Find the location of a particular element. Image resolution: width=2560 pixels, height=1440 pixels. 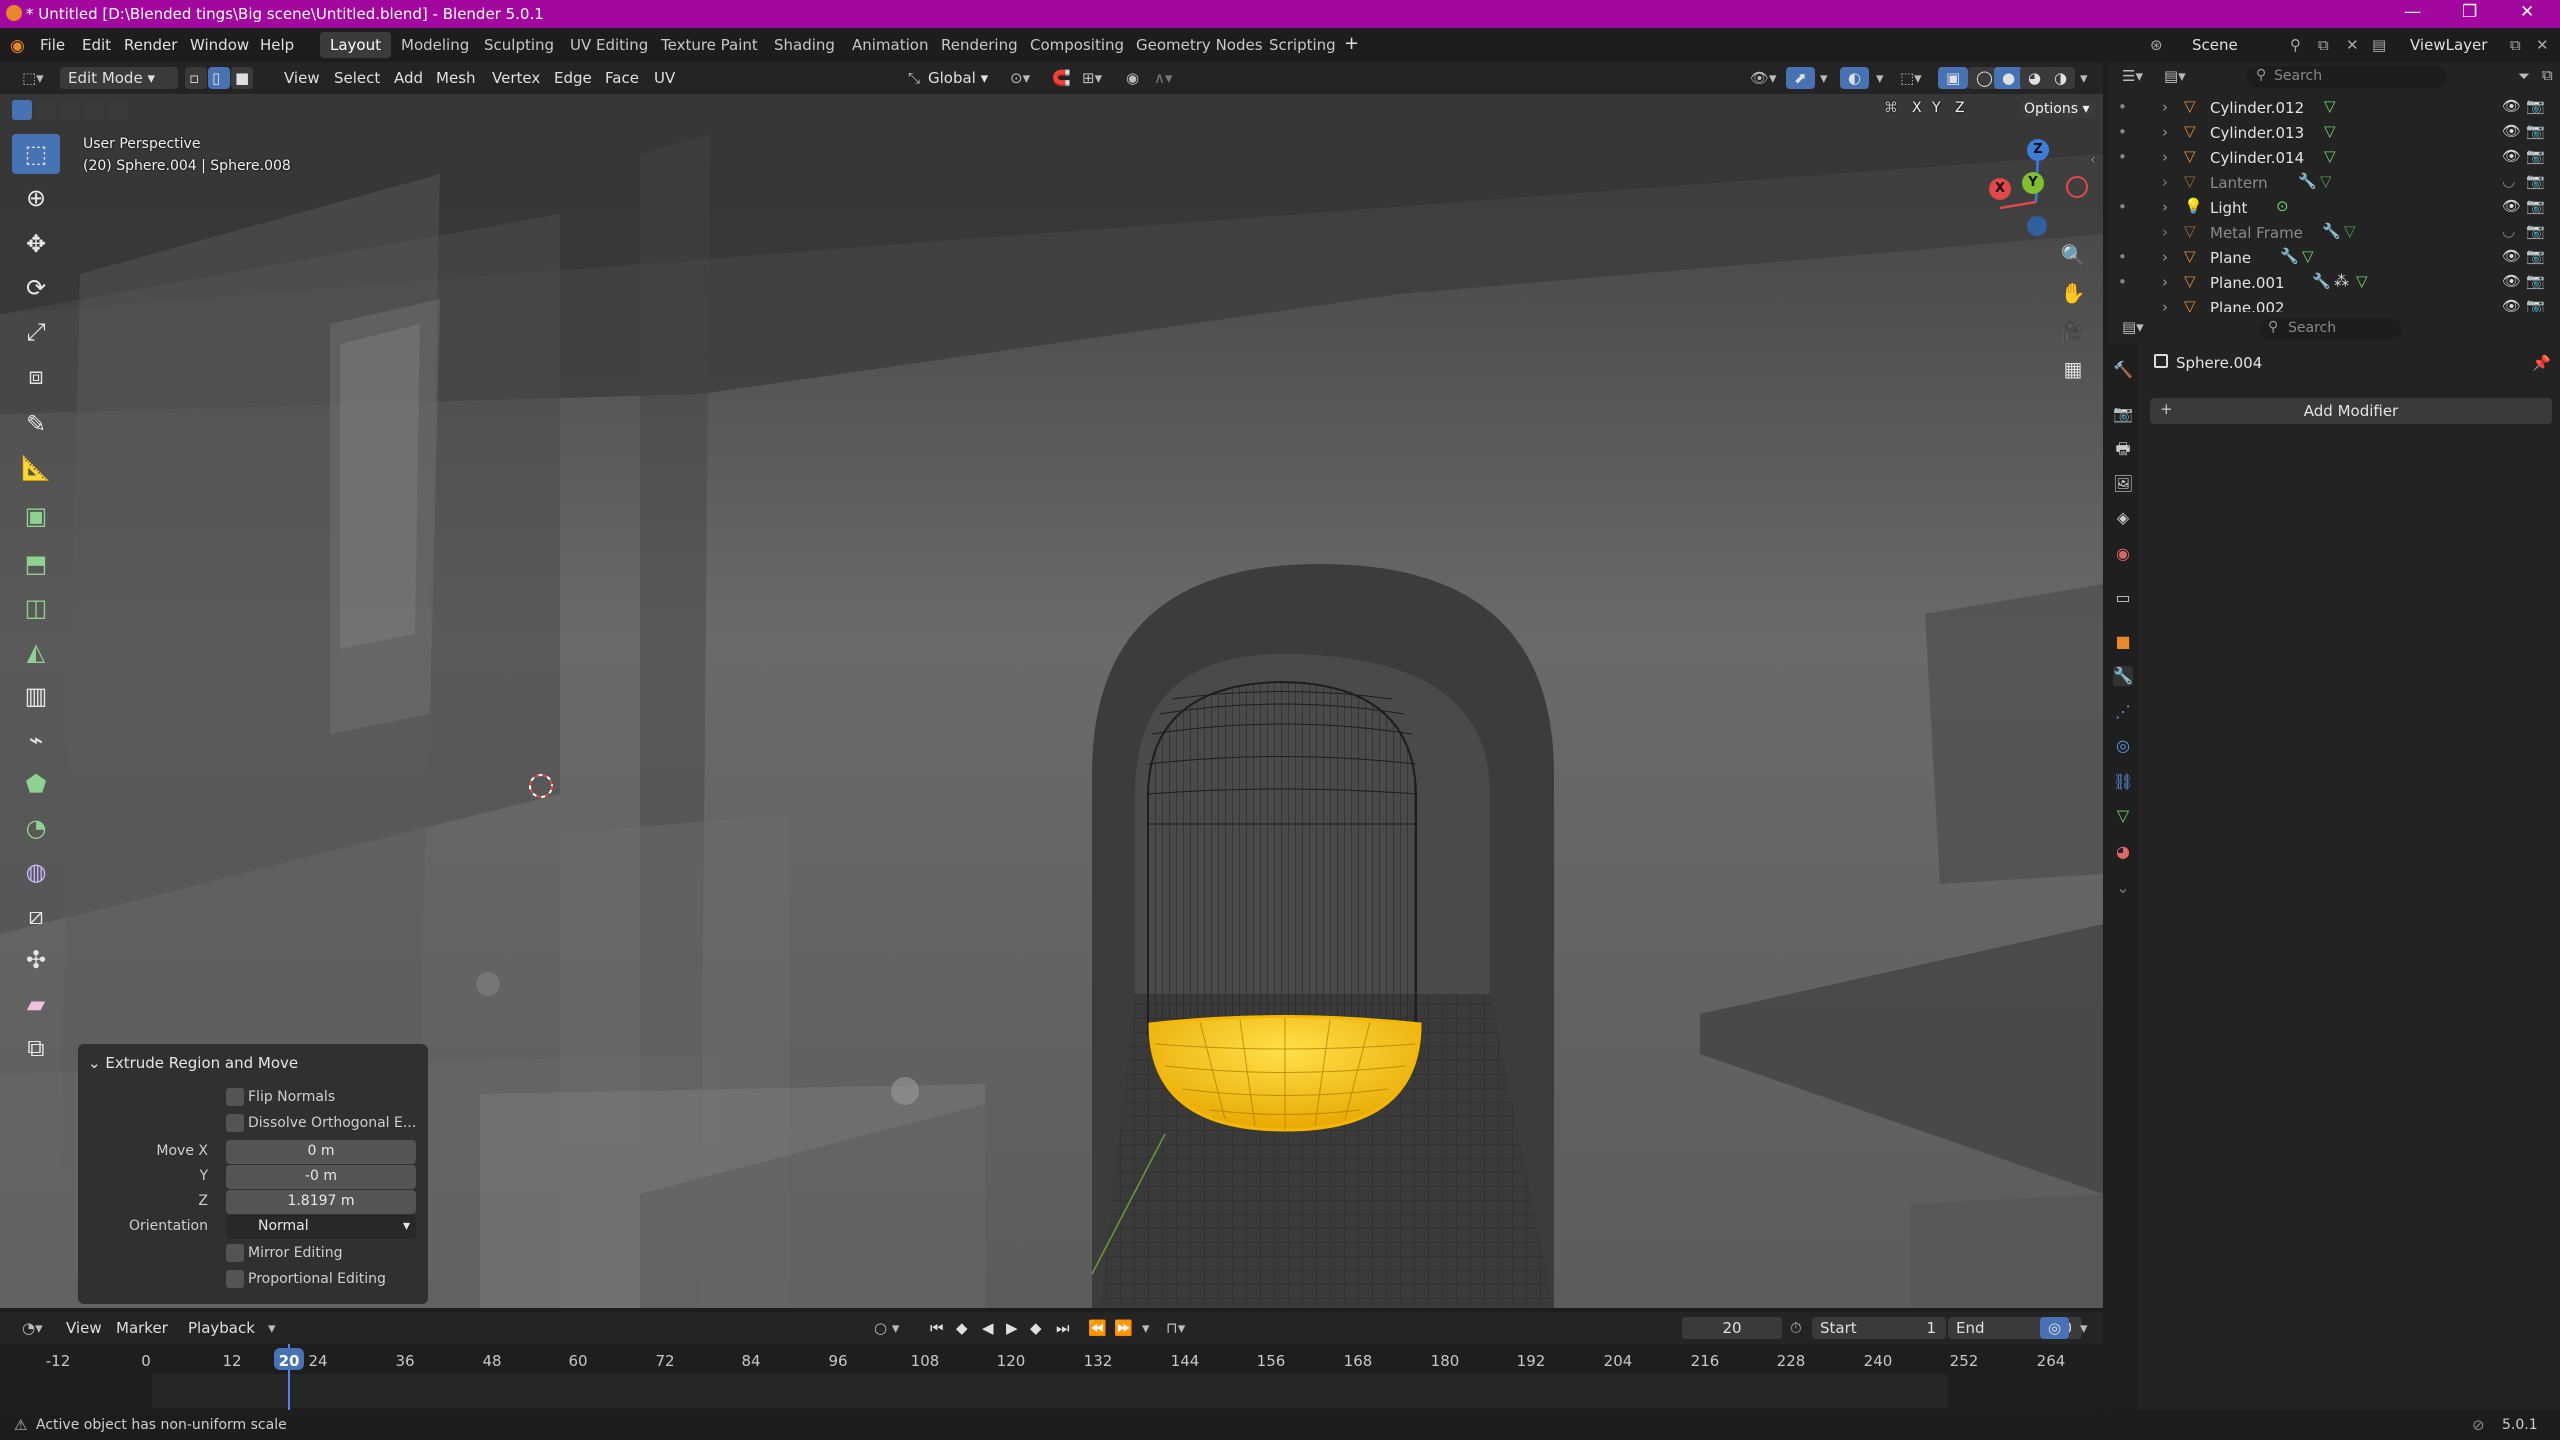

blender-menu-icon: ◉ is located at coordinates (17, 46).